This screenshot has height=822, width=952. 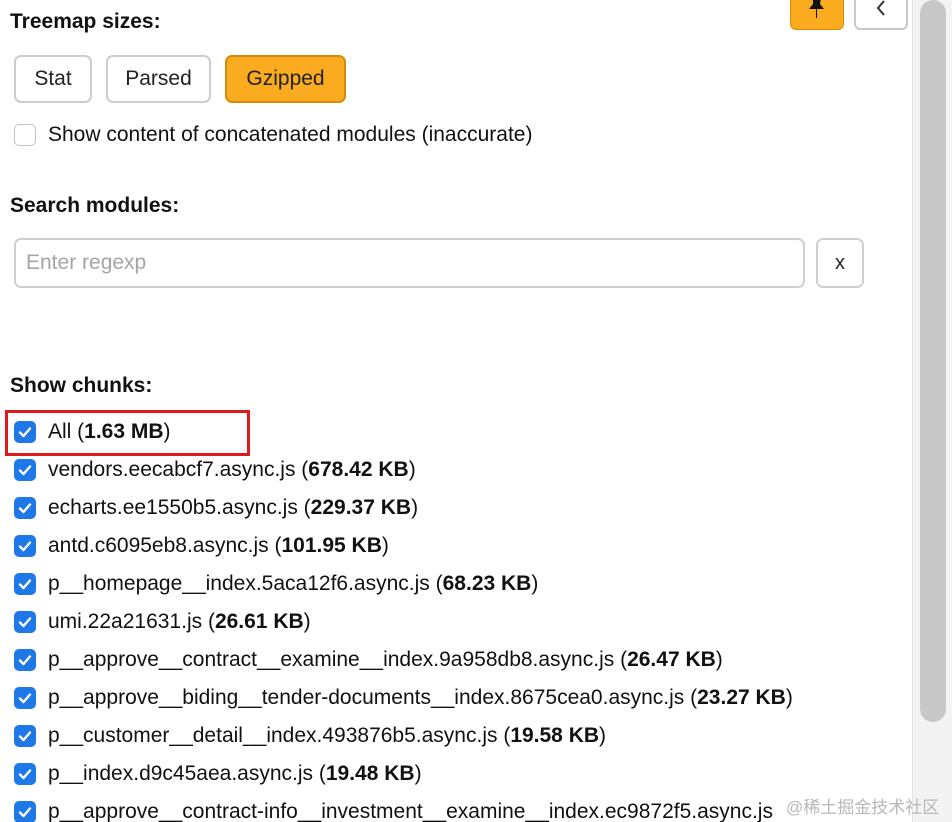 I want to click on scrollbar, so click(x=932, y=411).